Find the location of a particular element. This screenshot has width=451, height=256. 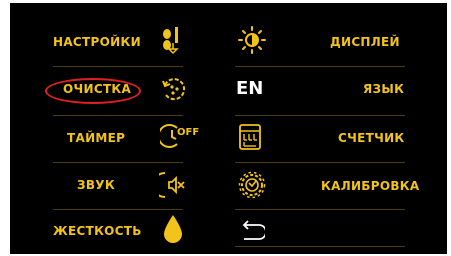

menu-item-display: ДИСПЛЕЙ is located at coordinates (337, 42).